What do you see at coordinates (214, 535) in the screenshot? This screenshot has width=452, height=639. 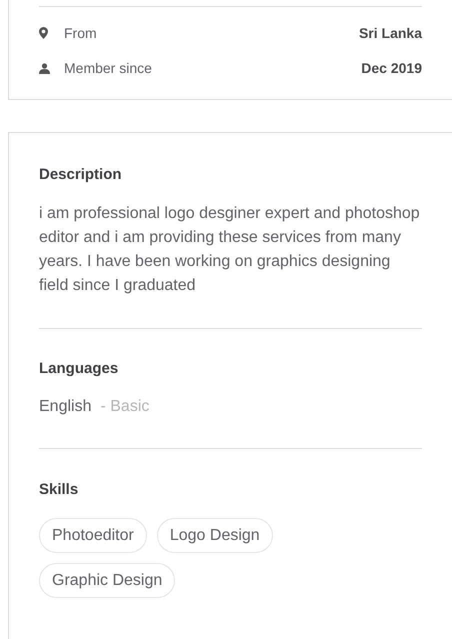 I see `skill-tag: Logo Design` at bounding box center [214, 535].